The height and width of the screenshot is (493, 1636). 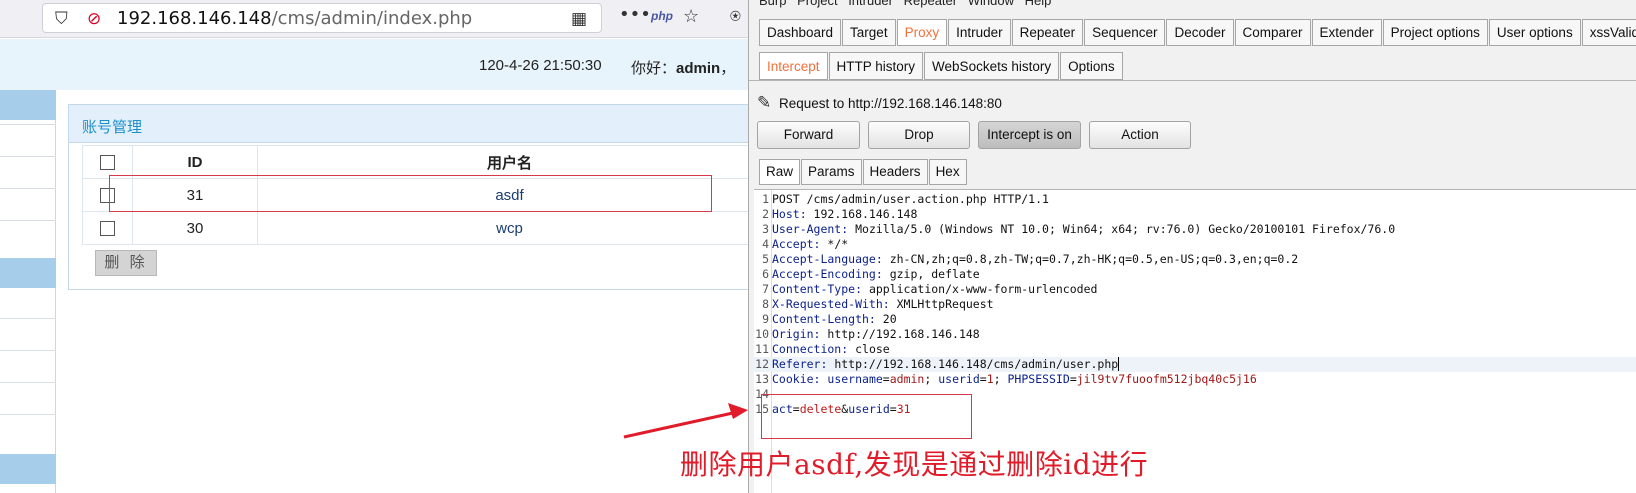 What do you see at coordinates (869, 32) in the screenshot?
I see `tab-target: Target` at bounding box center [869, 32].